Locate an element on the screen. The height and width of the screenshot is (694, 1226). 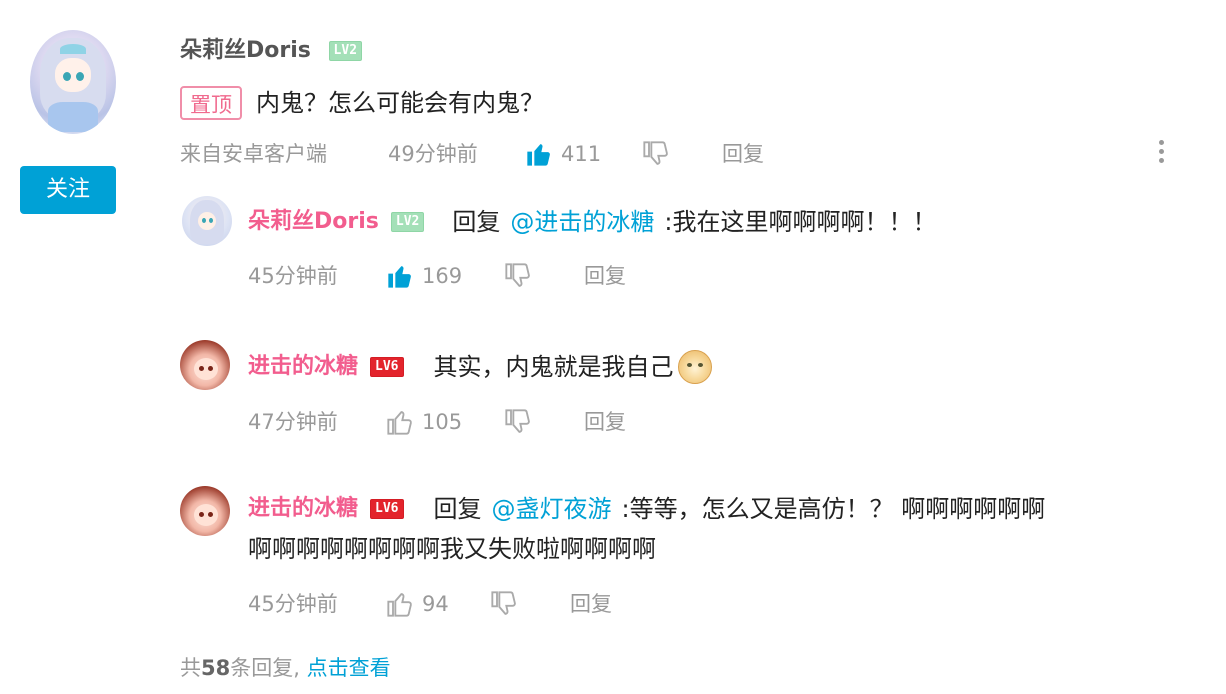
summary-suffix: 条回复, is located at coordinates (265, 668).